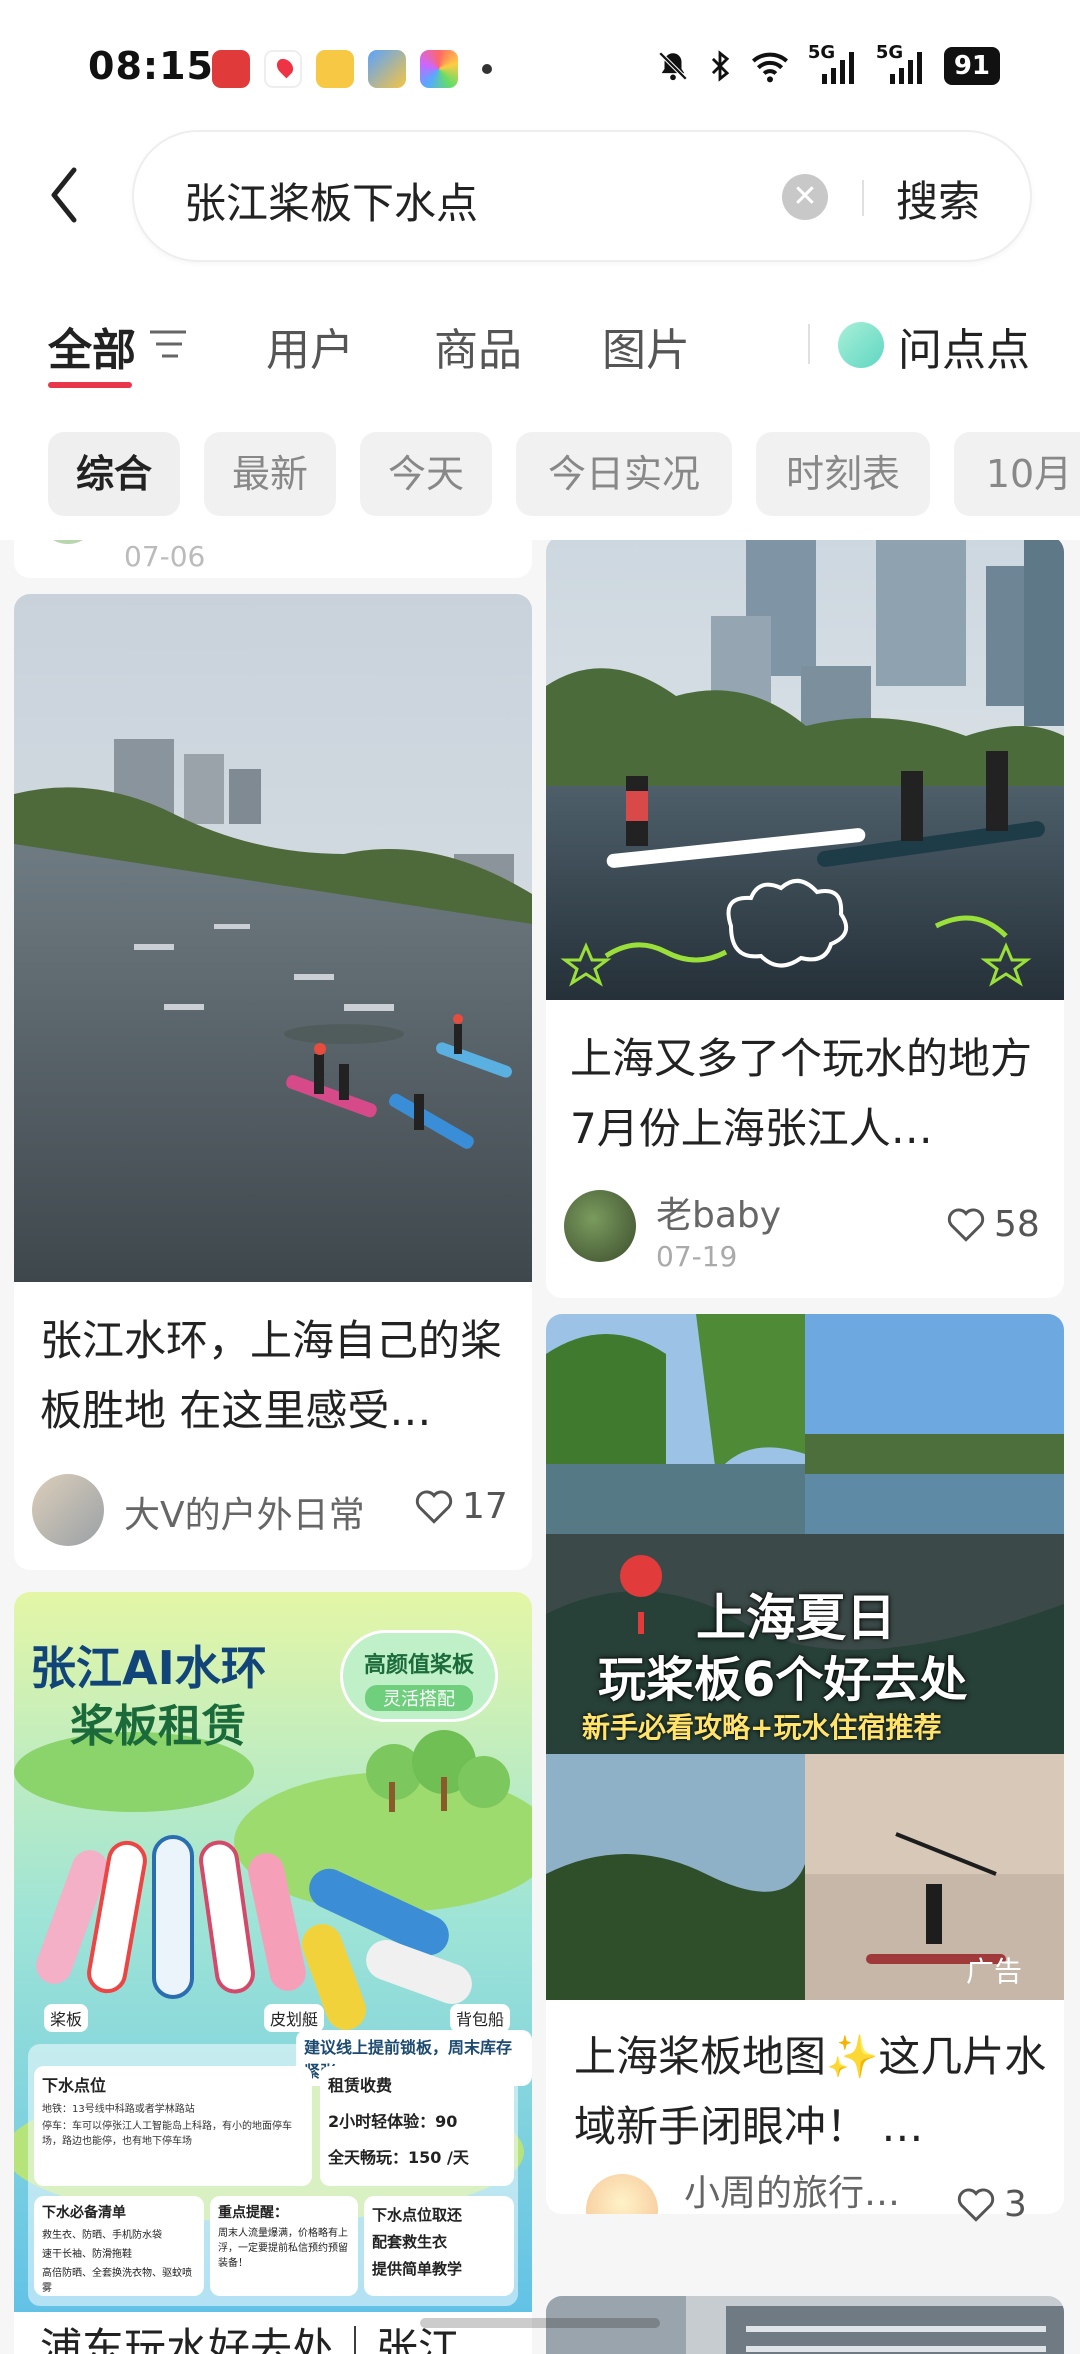 The height and width of the screenshot is (2354, 1080). I want to click on like-count: 58, so click(1017, 1224).